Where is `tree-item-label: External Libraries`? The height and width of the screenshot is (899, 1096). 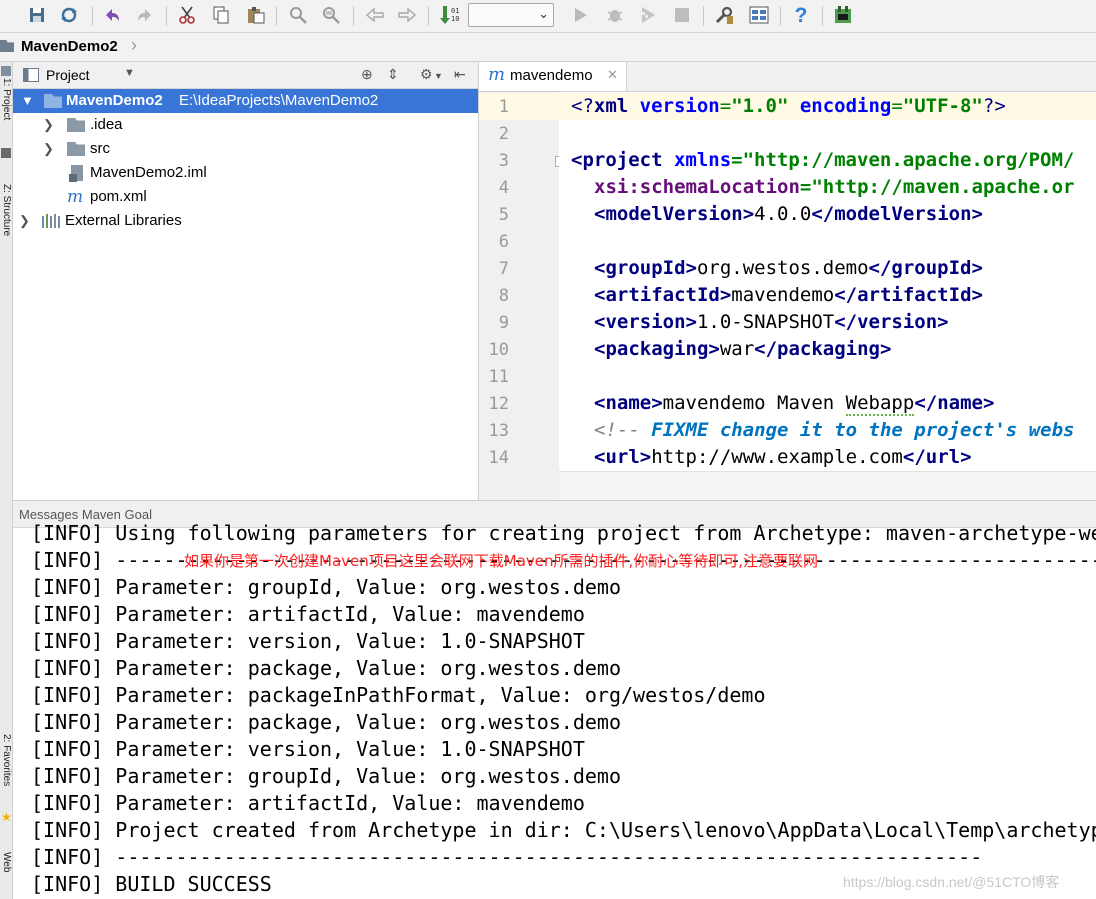 tree-item-label: External Libraries is located at coordinates (123, 220).